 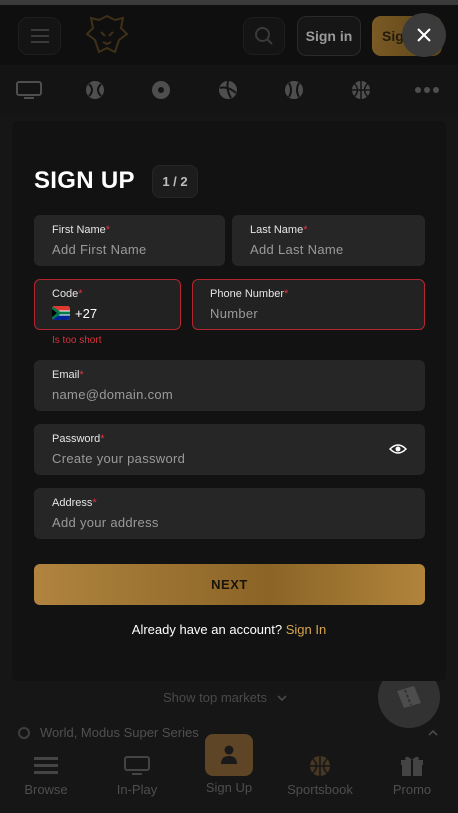 What do you see at coordinates (95, 90) in the screenshot?
I see `tennis-ball-icon` at bounding box center [95, 90].